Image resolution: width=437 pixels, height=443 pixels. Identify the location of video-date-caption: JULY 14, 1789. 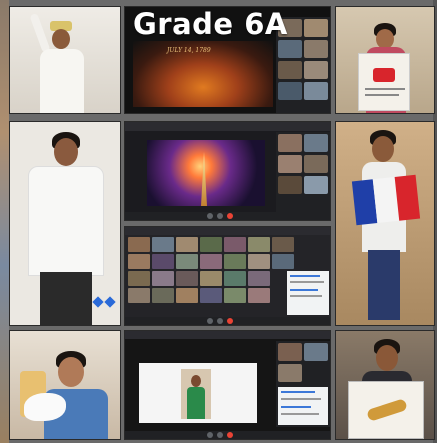
(189, 50).